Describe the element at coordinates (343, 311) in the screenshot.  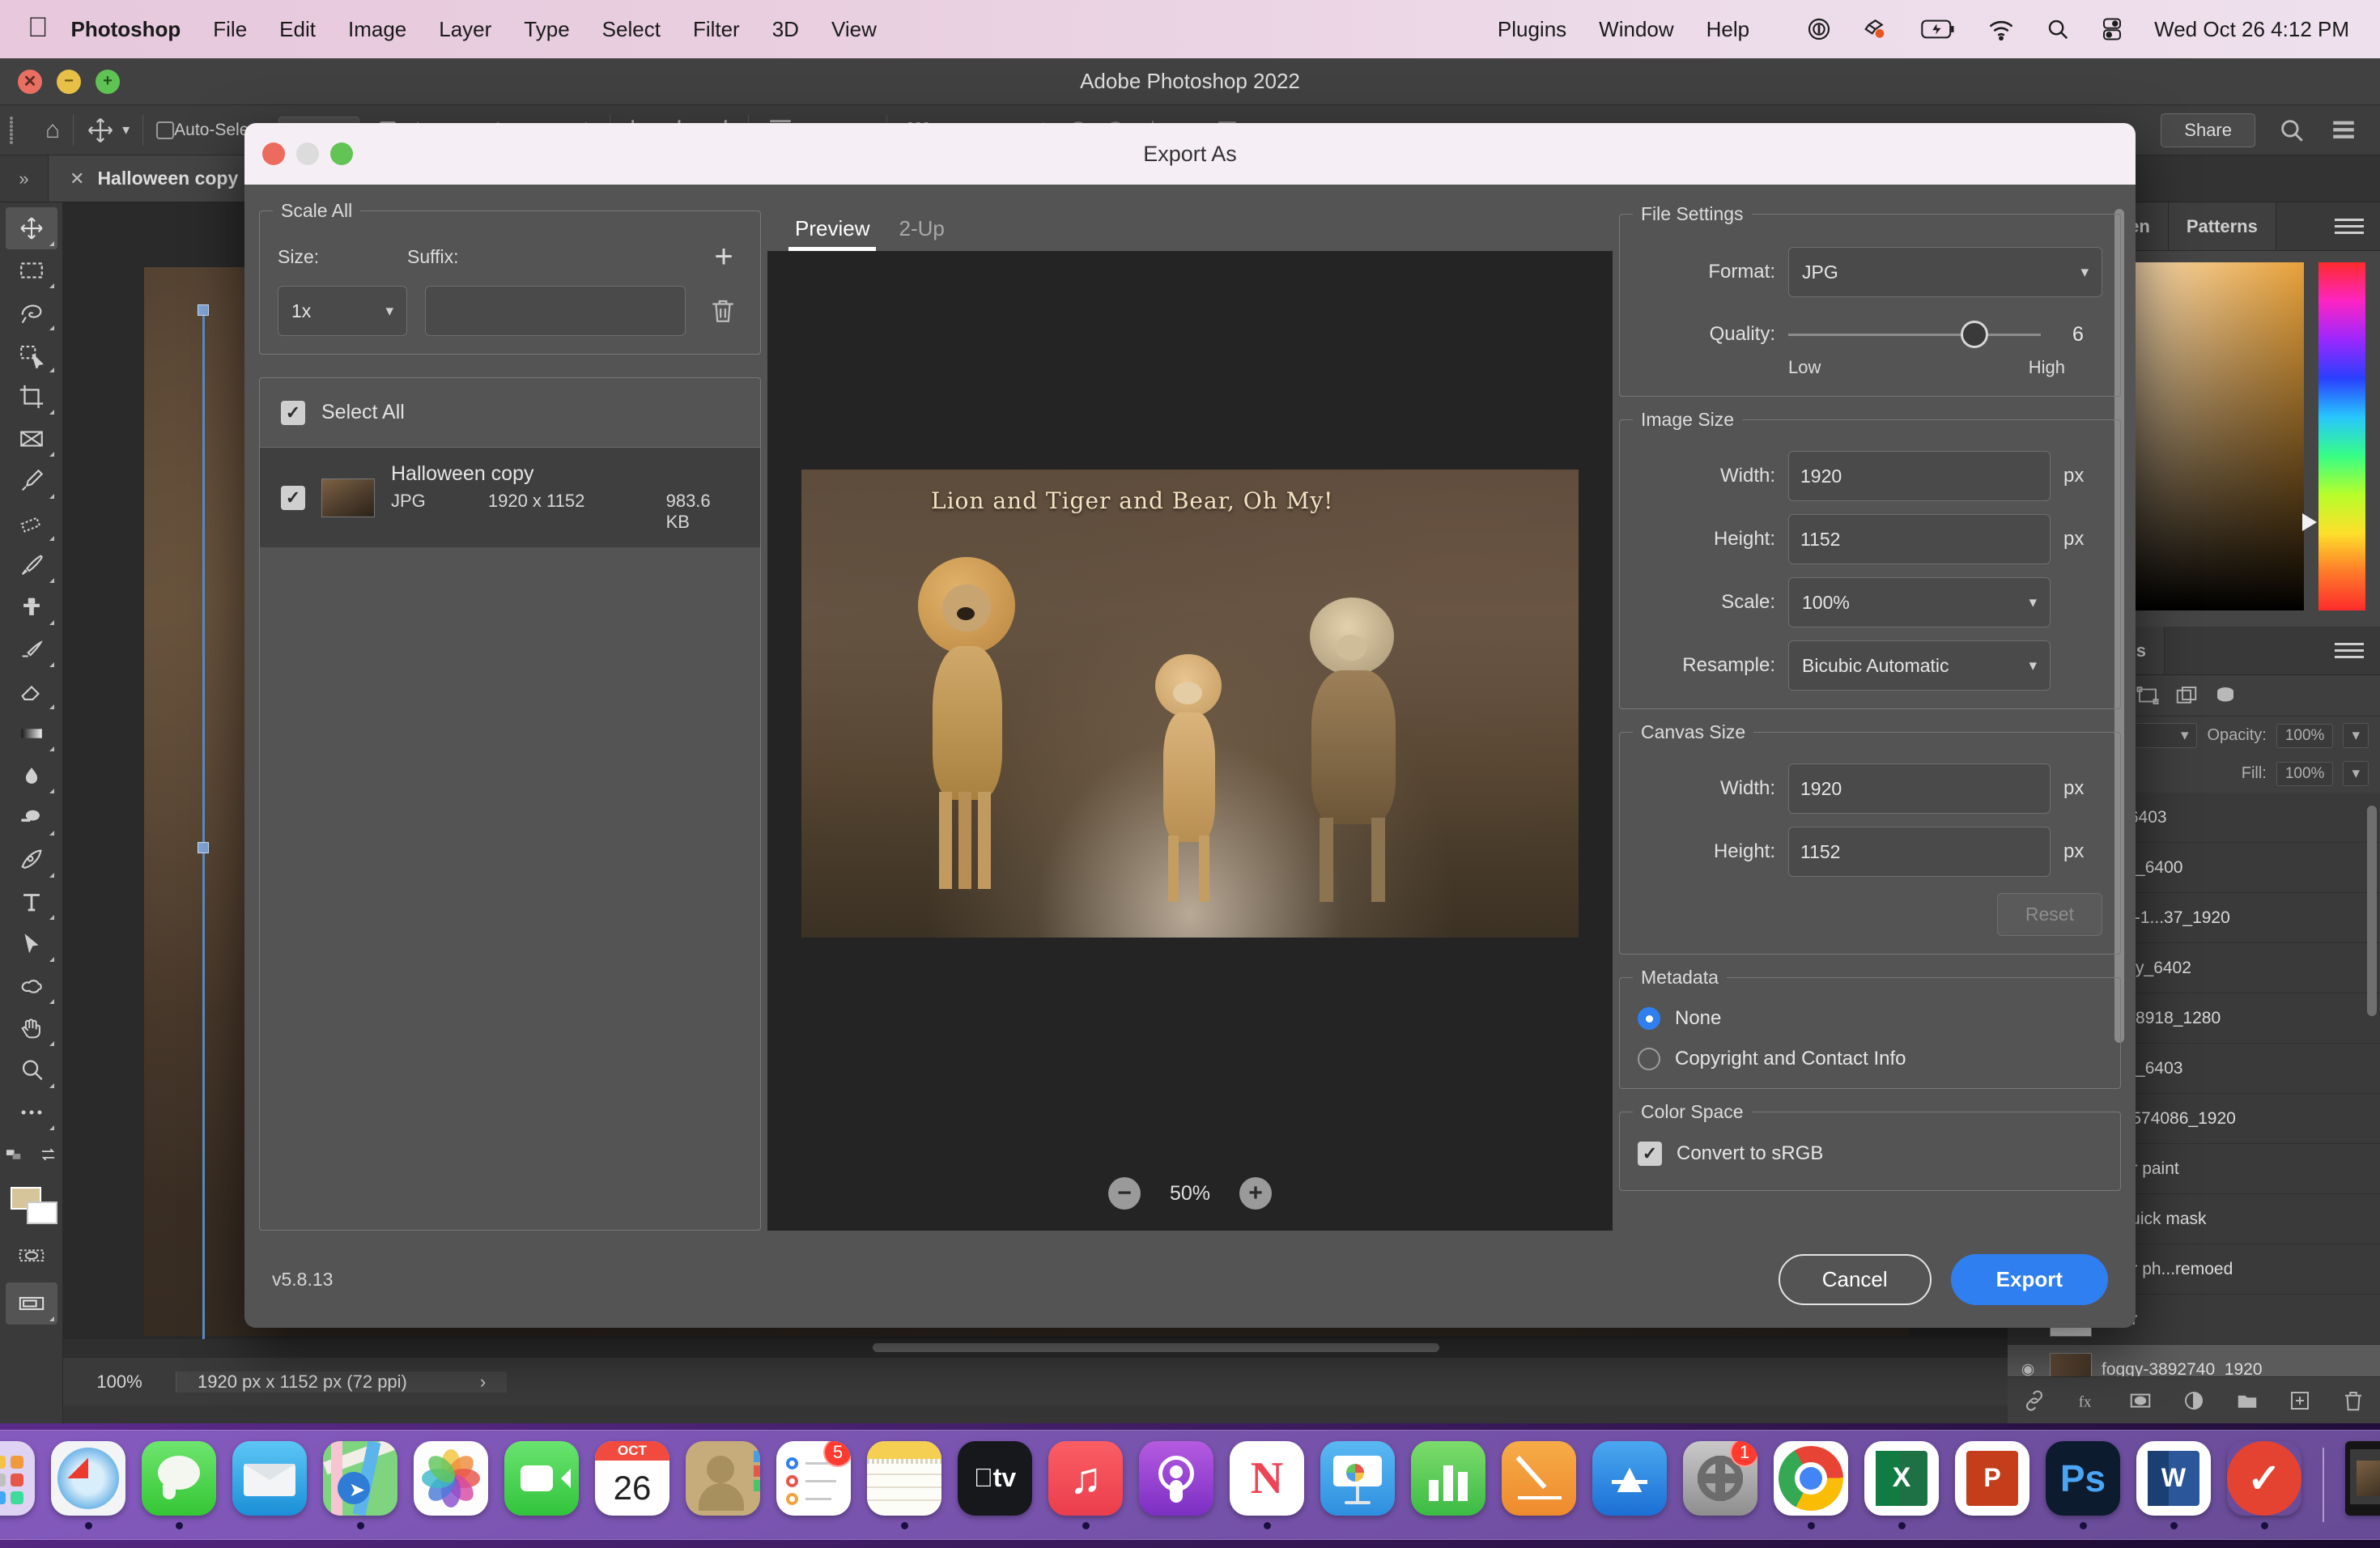
I see `scale-size-dropdown: 1x ▾` at that location.